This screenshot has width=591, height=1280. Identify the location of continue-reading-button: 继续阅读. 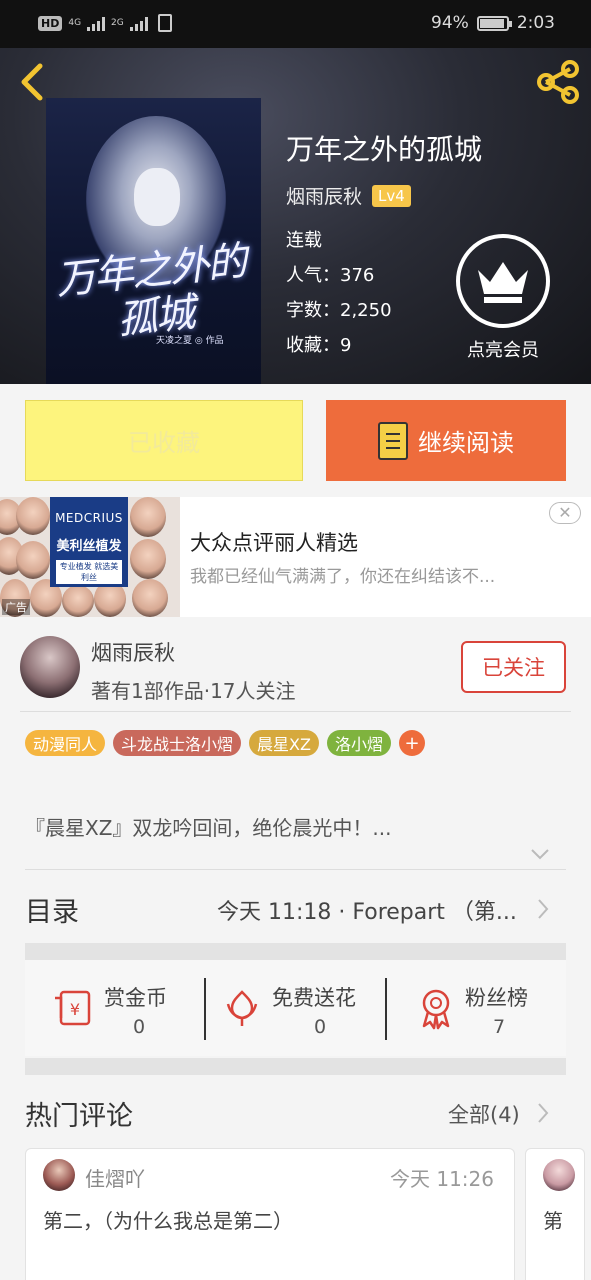
(446, 440).